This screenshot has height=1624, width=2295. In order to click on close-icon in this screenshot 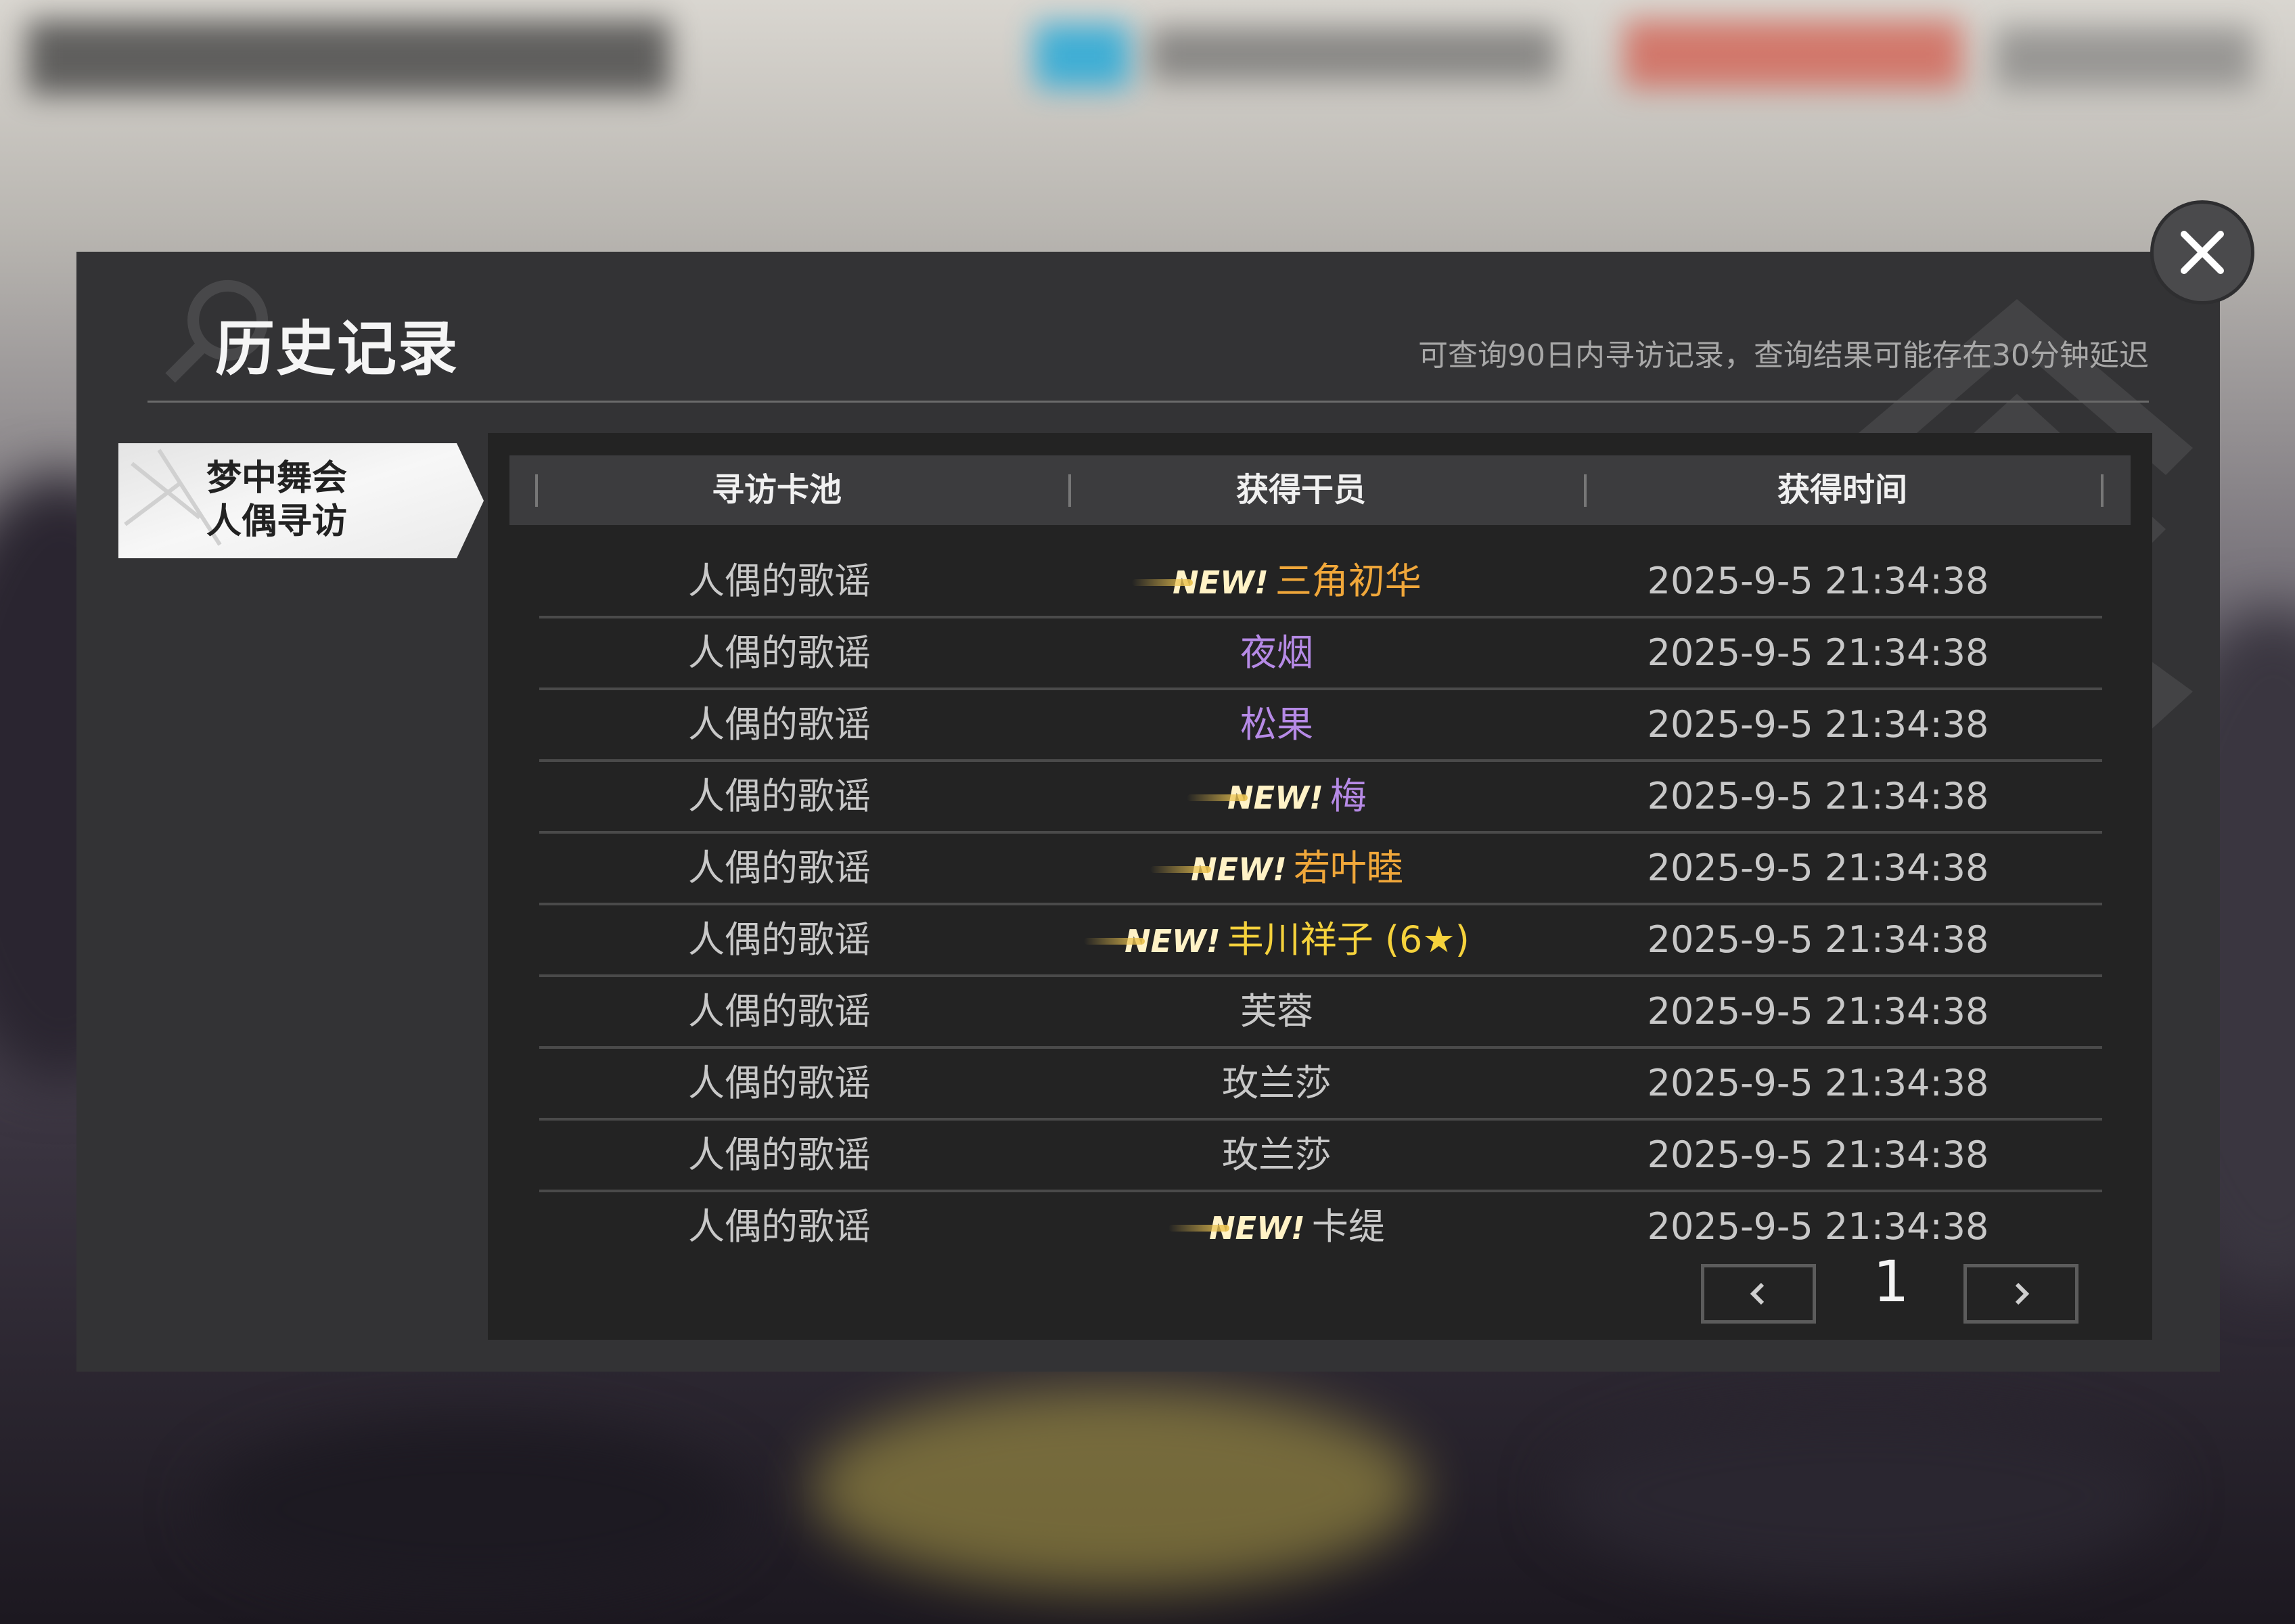, I will do `click(2202, 252)`.